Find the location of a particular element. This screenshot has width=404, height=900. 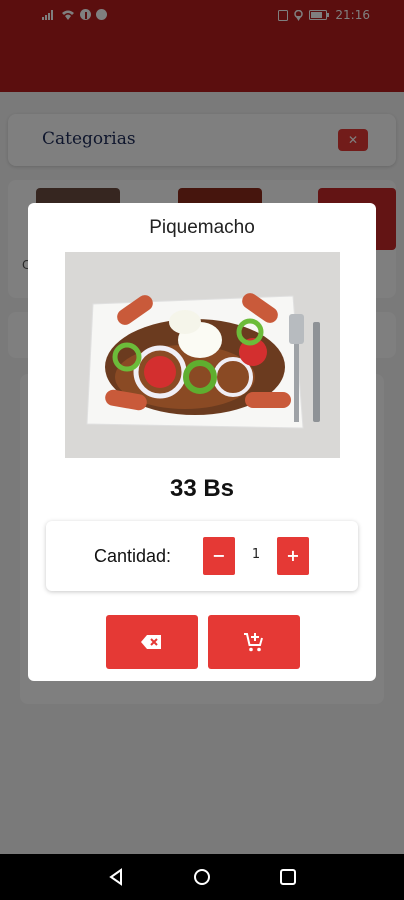

home-system-icon is located at coordinates (202, 877).